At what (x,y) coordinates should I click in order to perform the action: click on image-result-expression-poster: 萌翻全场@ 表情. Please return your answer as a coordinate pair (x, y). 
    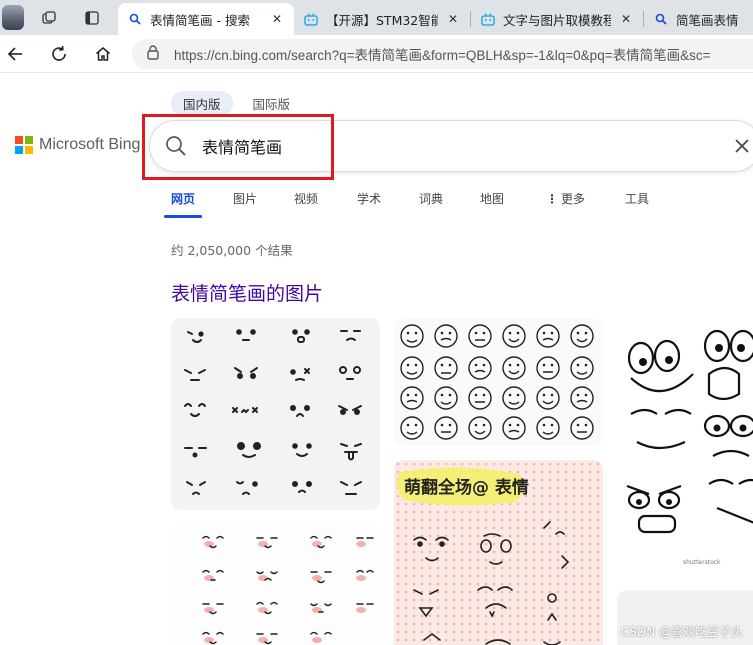
    Looking at the image, I should click on (498, 552).